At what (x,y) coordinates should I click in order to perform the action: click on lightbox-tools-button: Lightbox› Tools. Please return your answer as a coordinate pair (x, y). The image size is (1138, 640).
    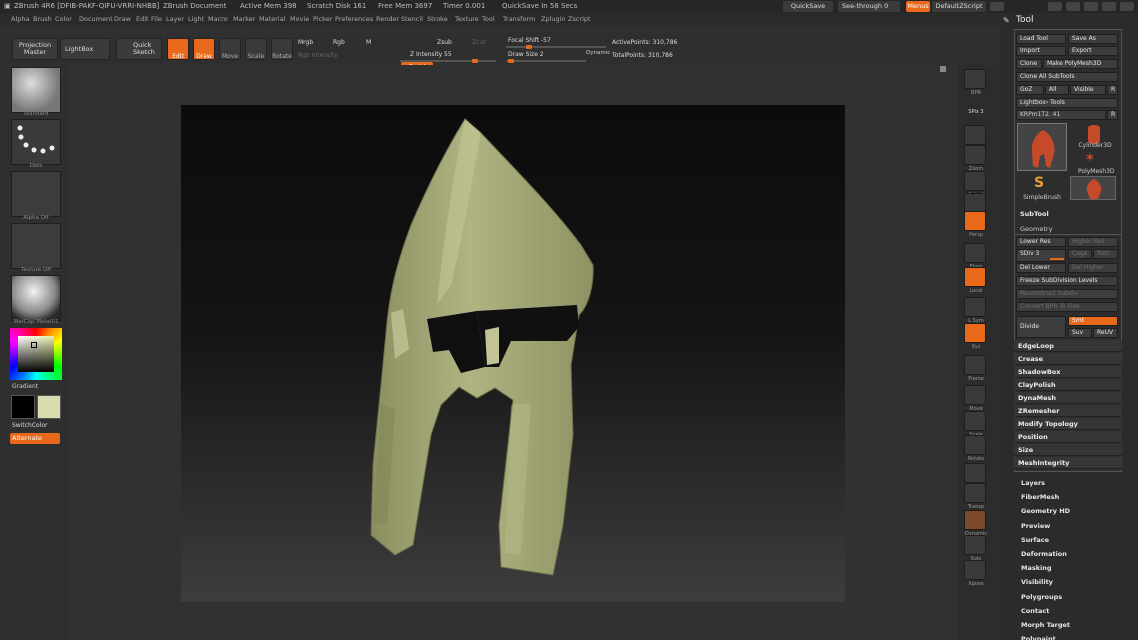
    Looking at the image, I should click on (1067, 103).